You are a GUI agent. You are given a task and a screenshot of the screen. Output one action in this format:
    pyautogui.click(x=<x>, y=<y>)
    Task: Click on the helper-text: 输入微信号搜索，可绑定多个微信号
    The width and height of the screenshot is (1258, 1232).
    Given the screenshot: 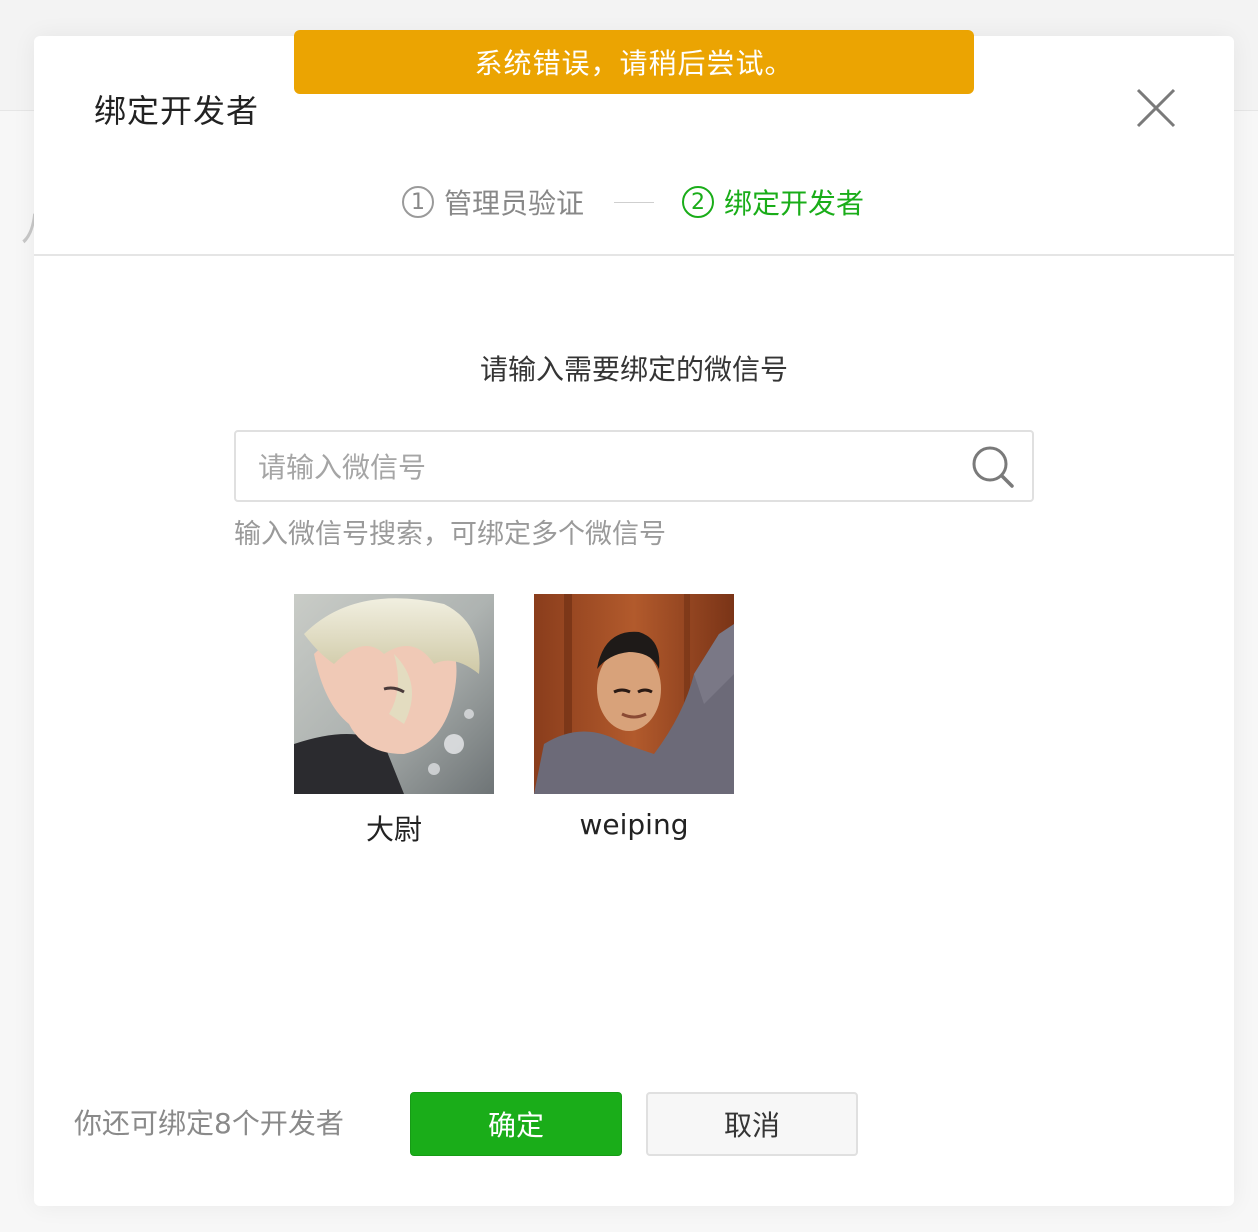 What is the action you would take?
    pyautogui.click(x=450, y=534)
    